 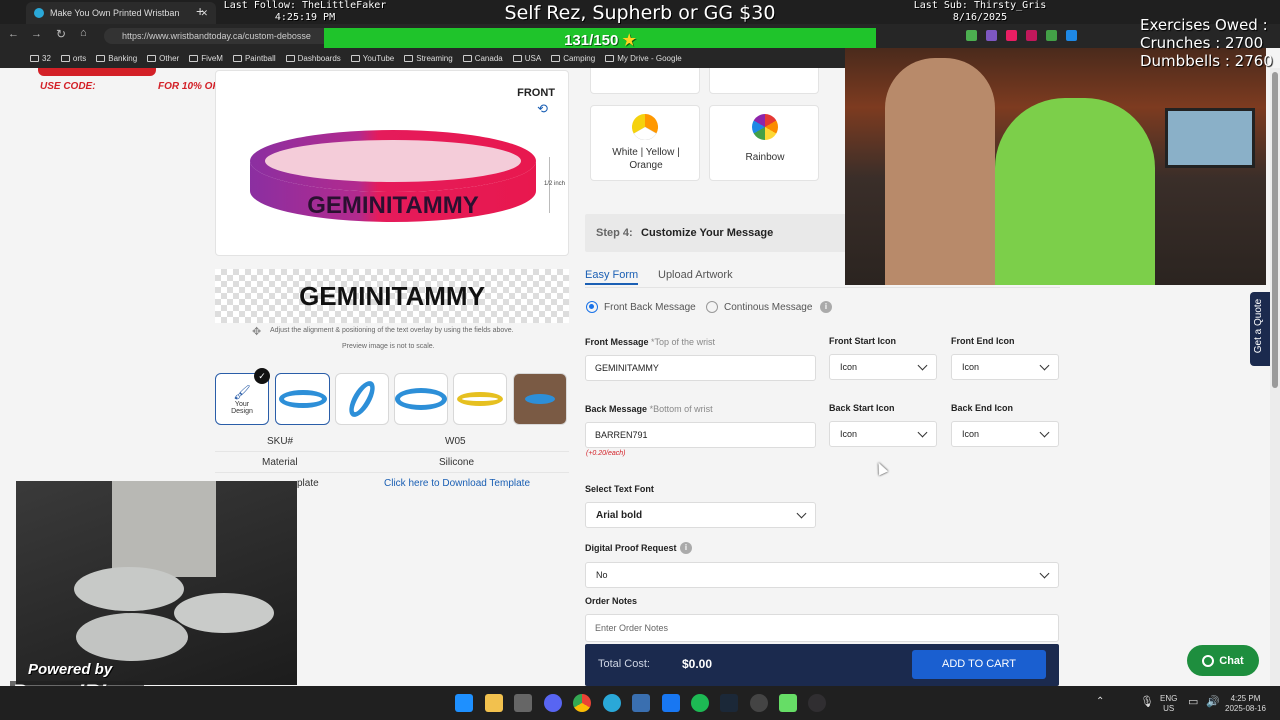 I want to click on front-message-hint: *Top of the wrist, so click(x=683, y=342).